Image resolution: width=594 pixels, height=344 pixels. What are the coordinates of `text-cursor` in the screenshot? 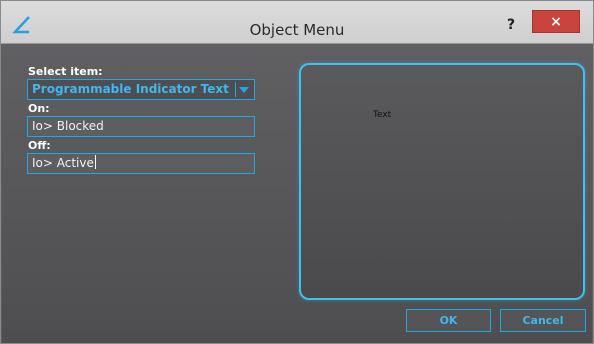 It's located at (95, 162).